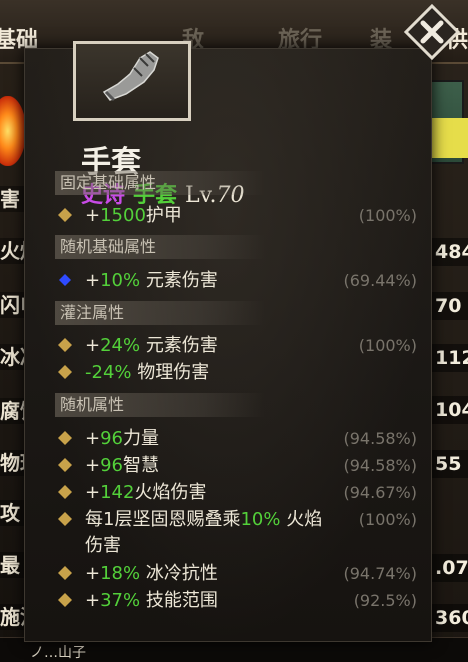  I want to click on affix-fire-damage: +142火焰伤害 (94.67%), so click(240, 493).